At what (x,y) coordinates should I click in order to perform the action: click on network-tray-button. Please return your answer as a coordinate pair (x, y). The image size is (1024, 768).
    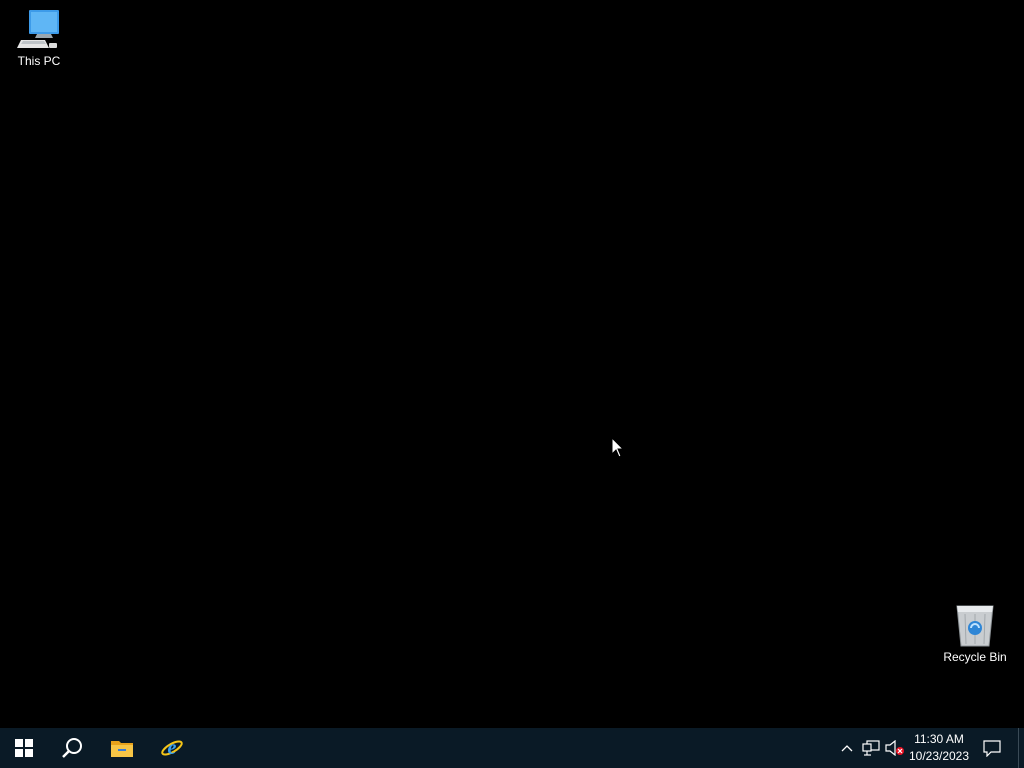
    Looking at the image, I should click on (871, 748).